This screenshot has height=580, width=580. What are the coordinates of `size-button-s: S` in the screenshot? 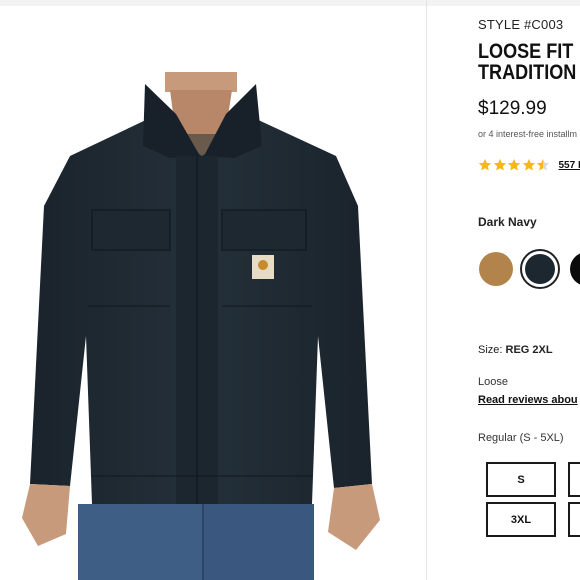 It's located at (521, 479).